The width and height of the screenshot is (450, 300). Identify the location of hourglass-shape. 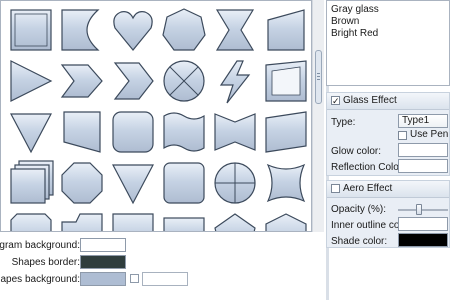
(235, 30).